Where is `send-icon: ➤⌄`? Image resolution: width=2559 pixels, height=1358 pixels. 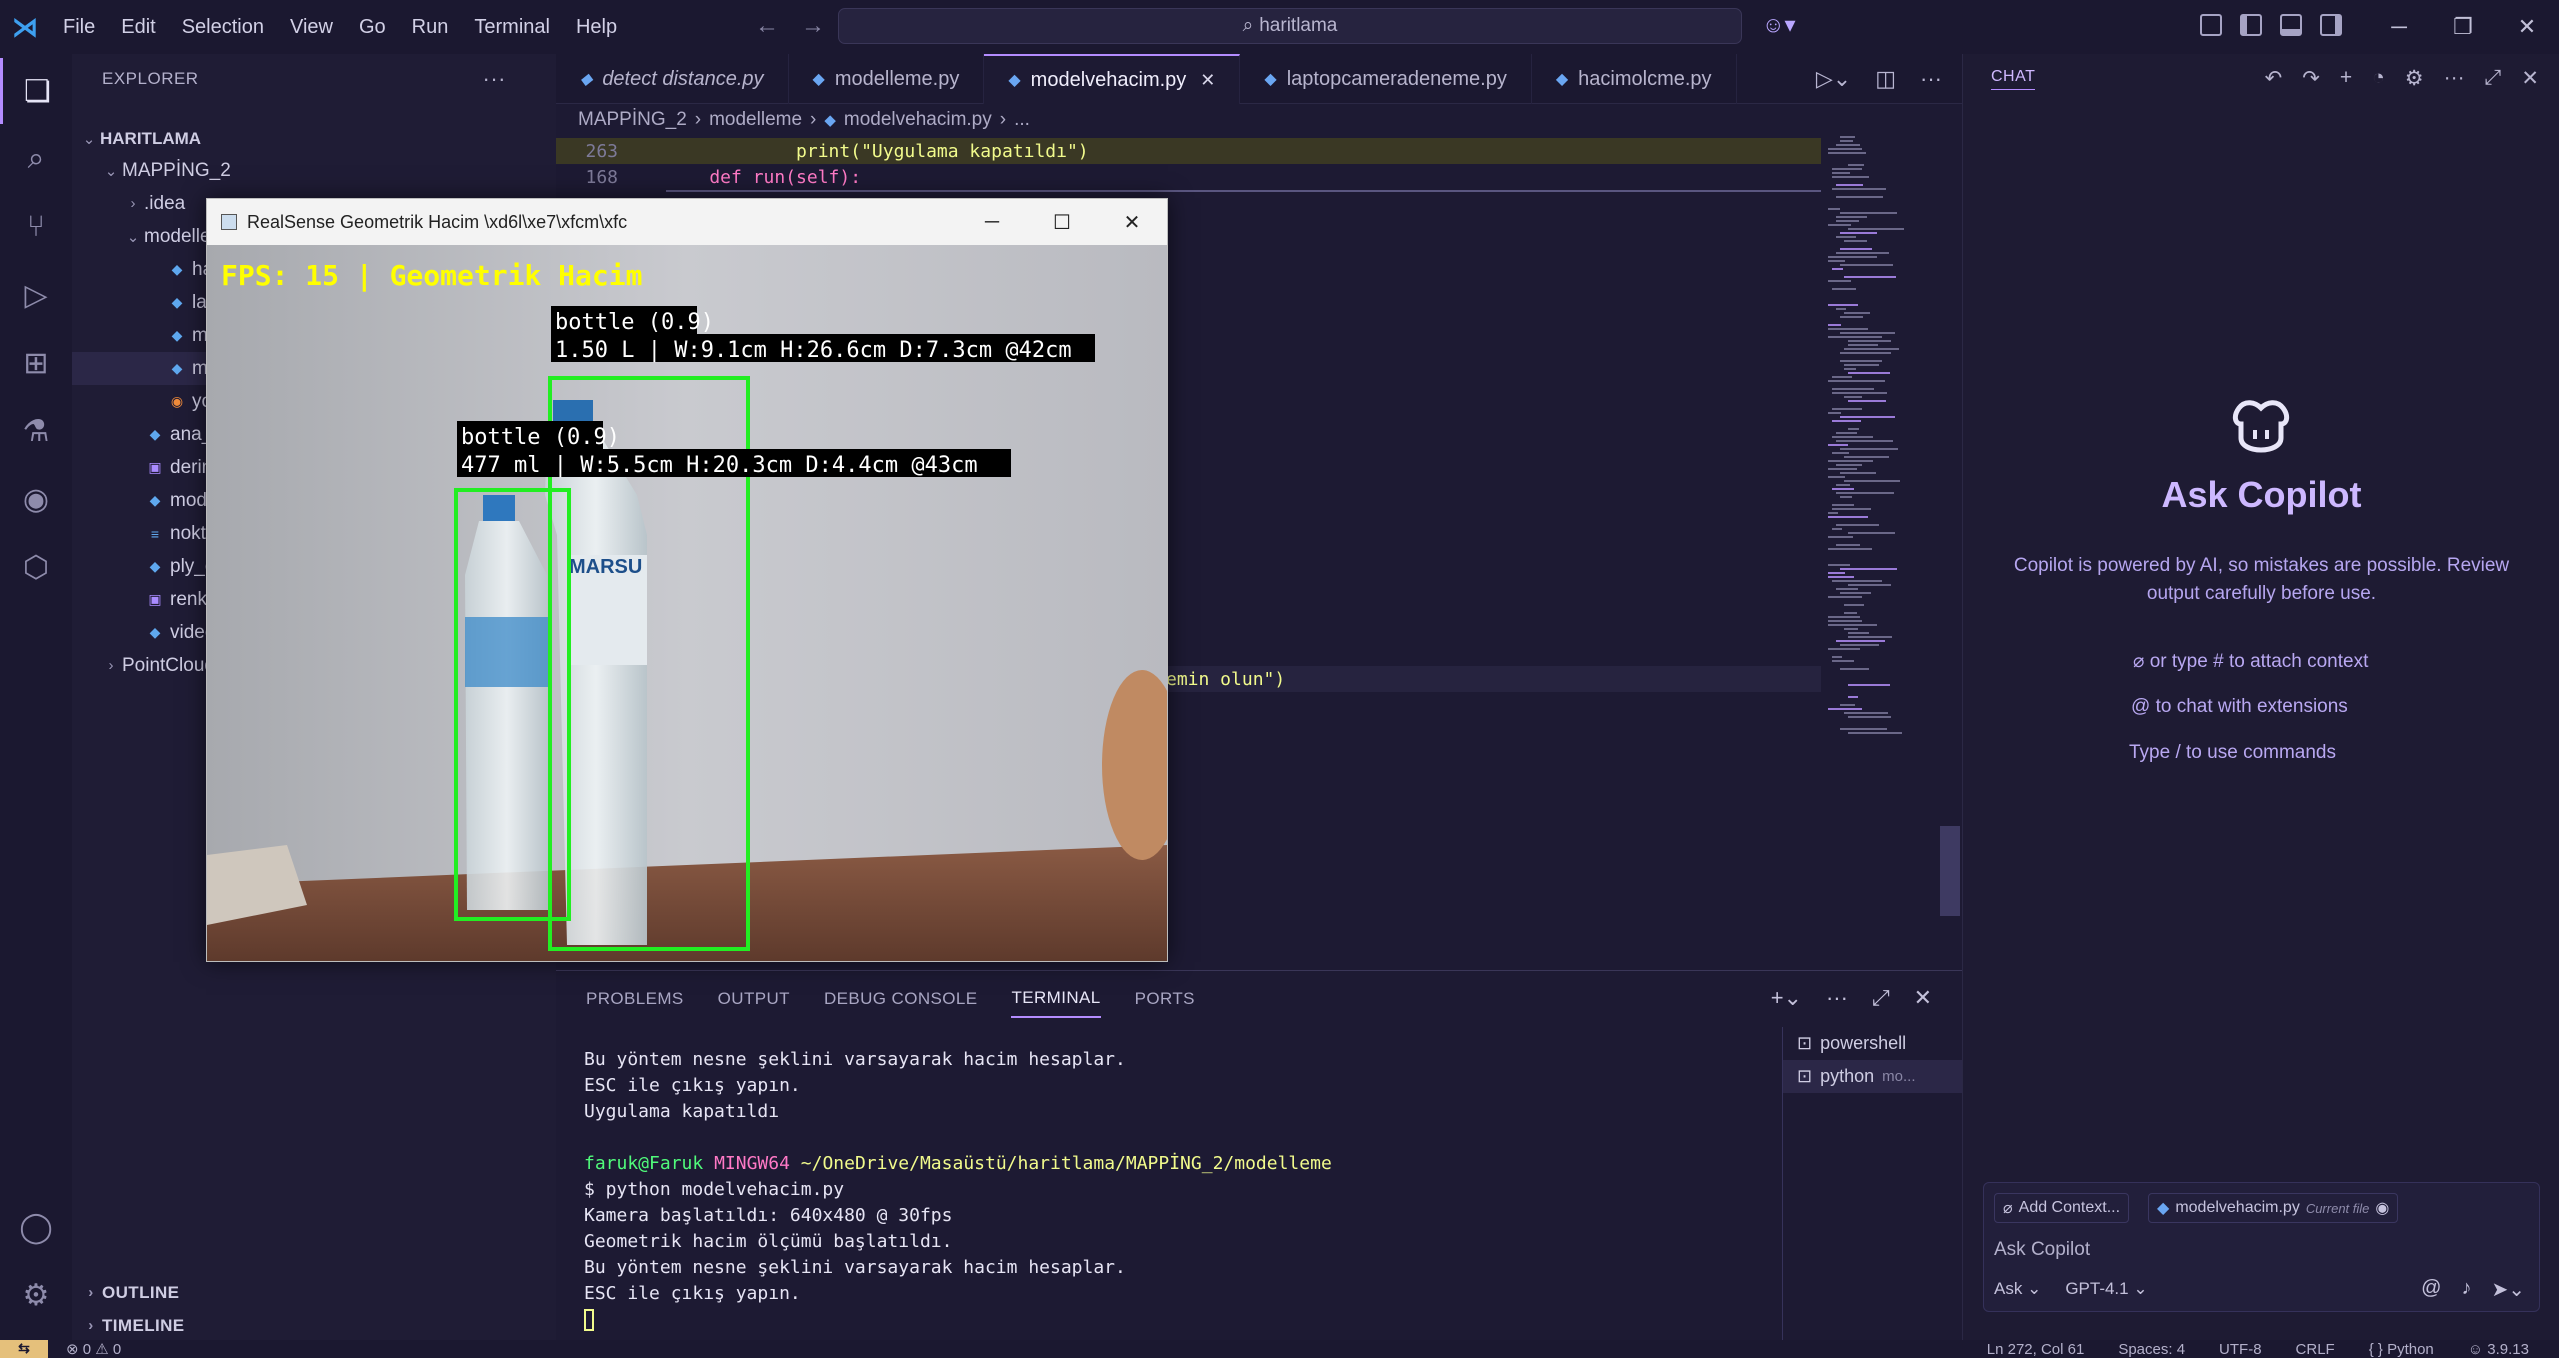 send-icon: ➤⌄ is located at coordinates (2508, 1289).